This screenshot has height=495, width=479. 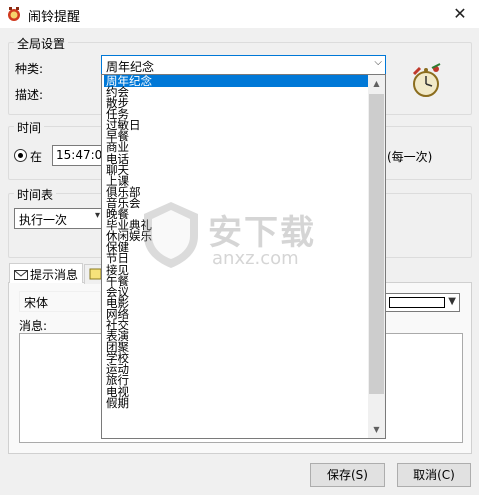 I want to click on type-option: 团聚, so click(x=236, y=347).